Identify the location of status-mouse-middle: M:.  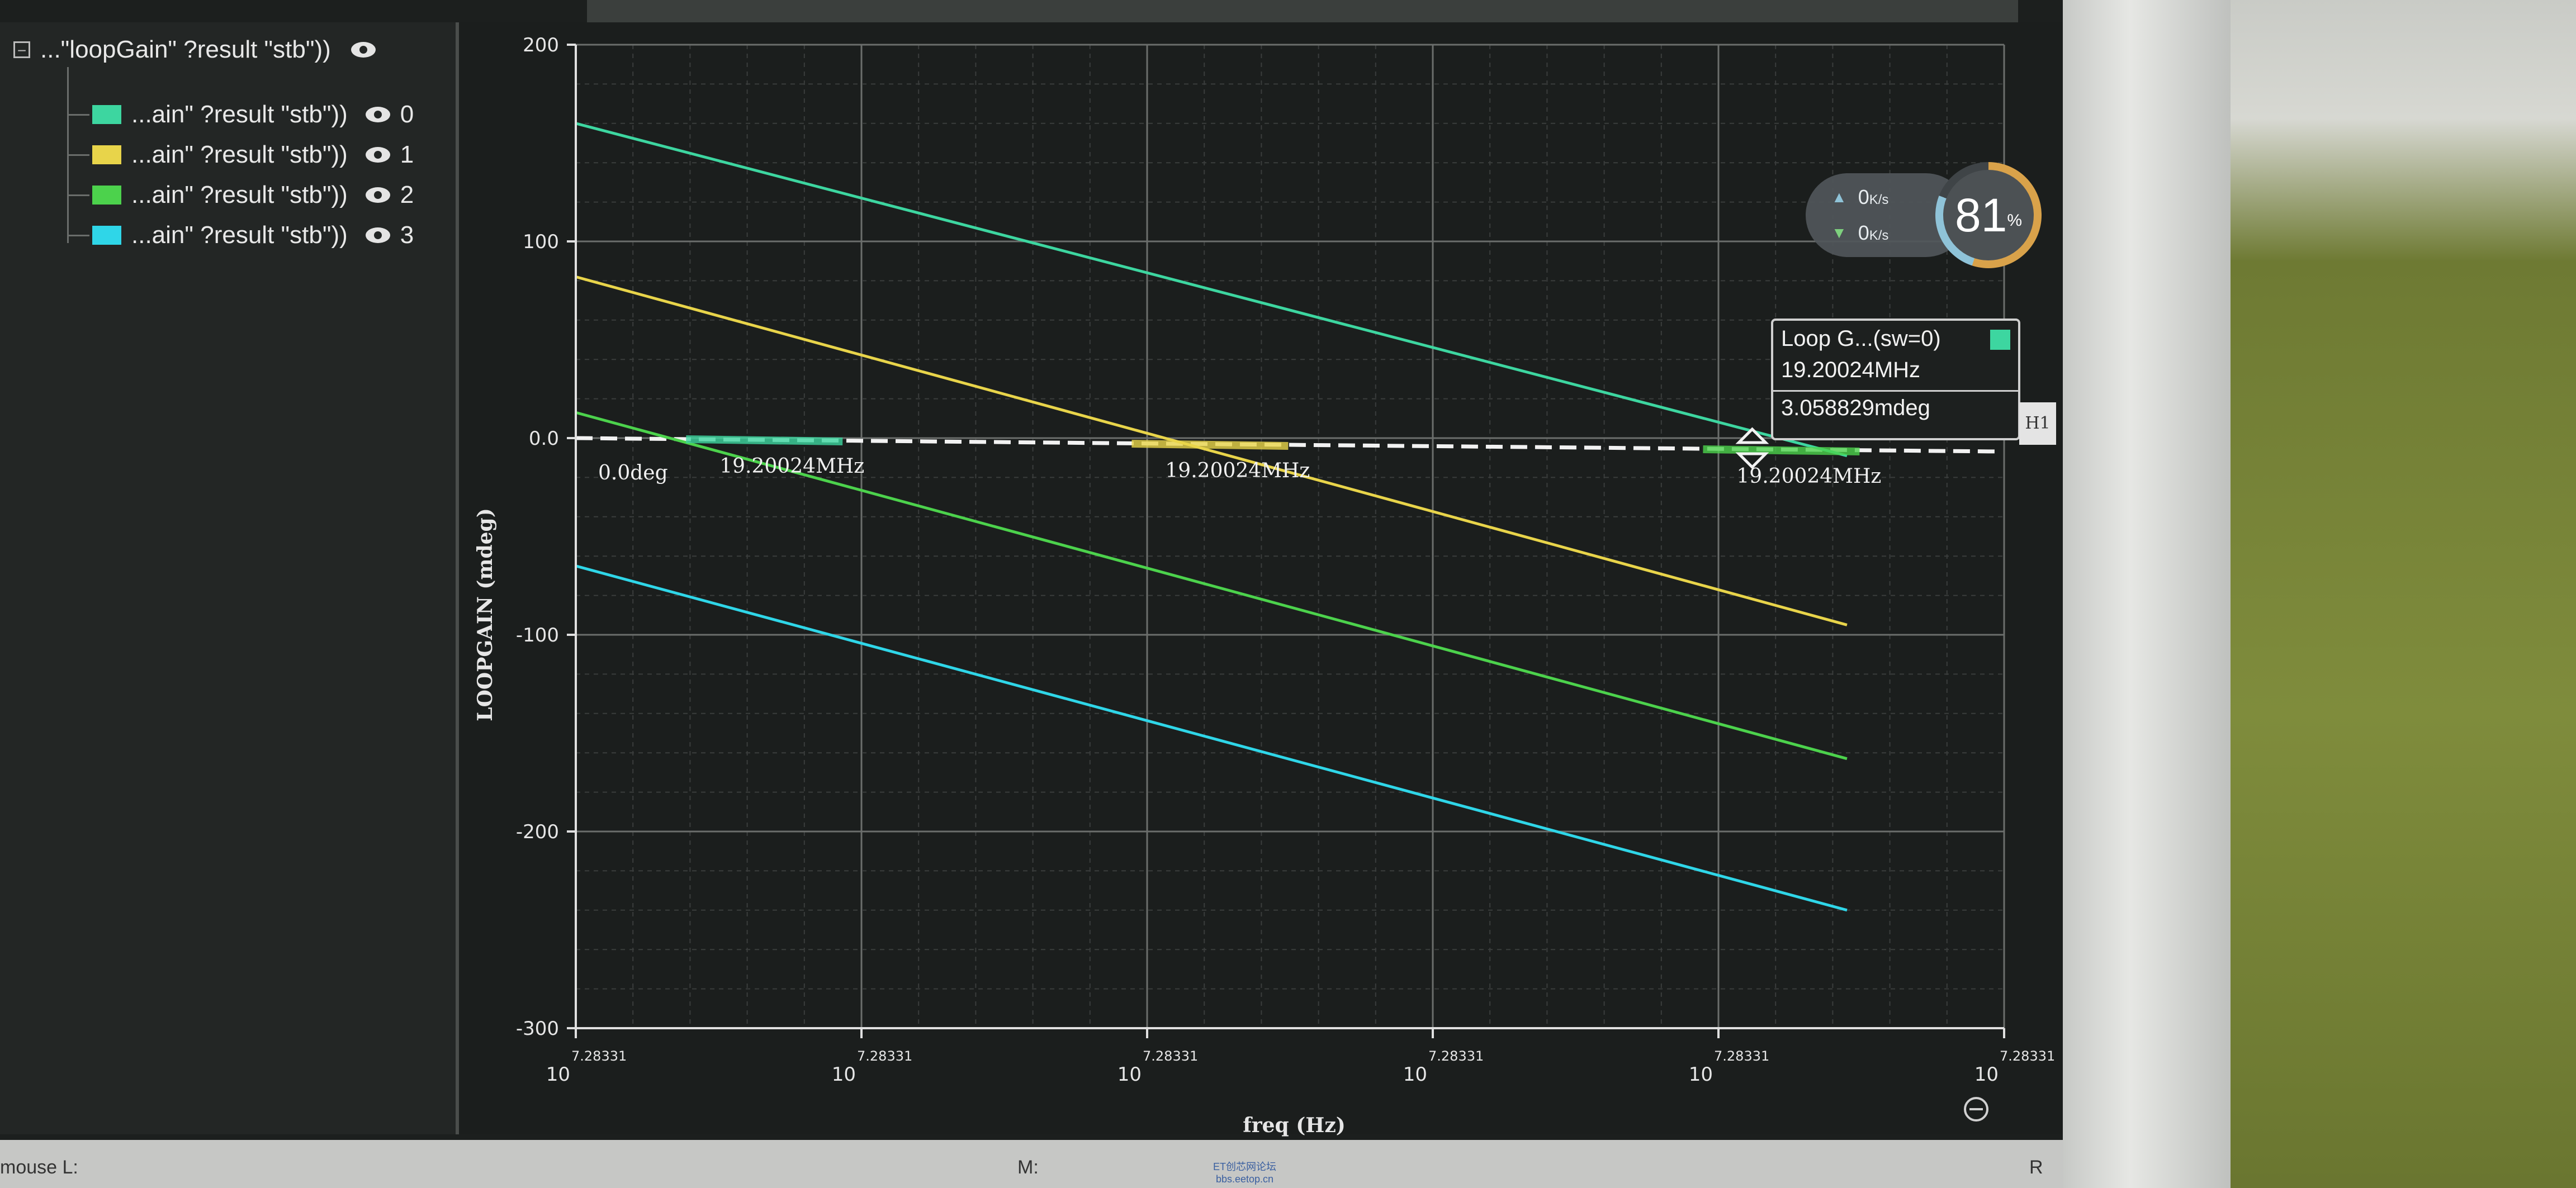
(1028, 1167).